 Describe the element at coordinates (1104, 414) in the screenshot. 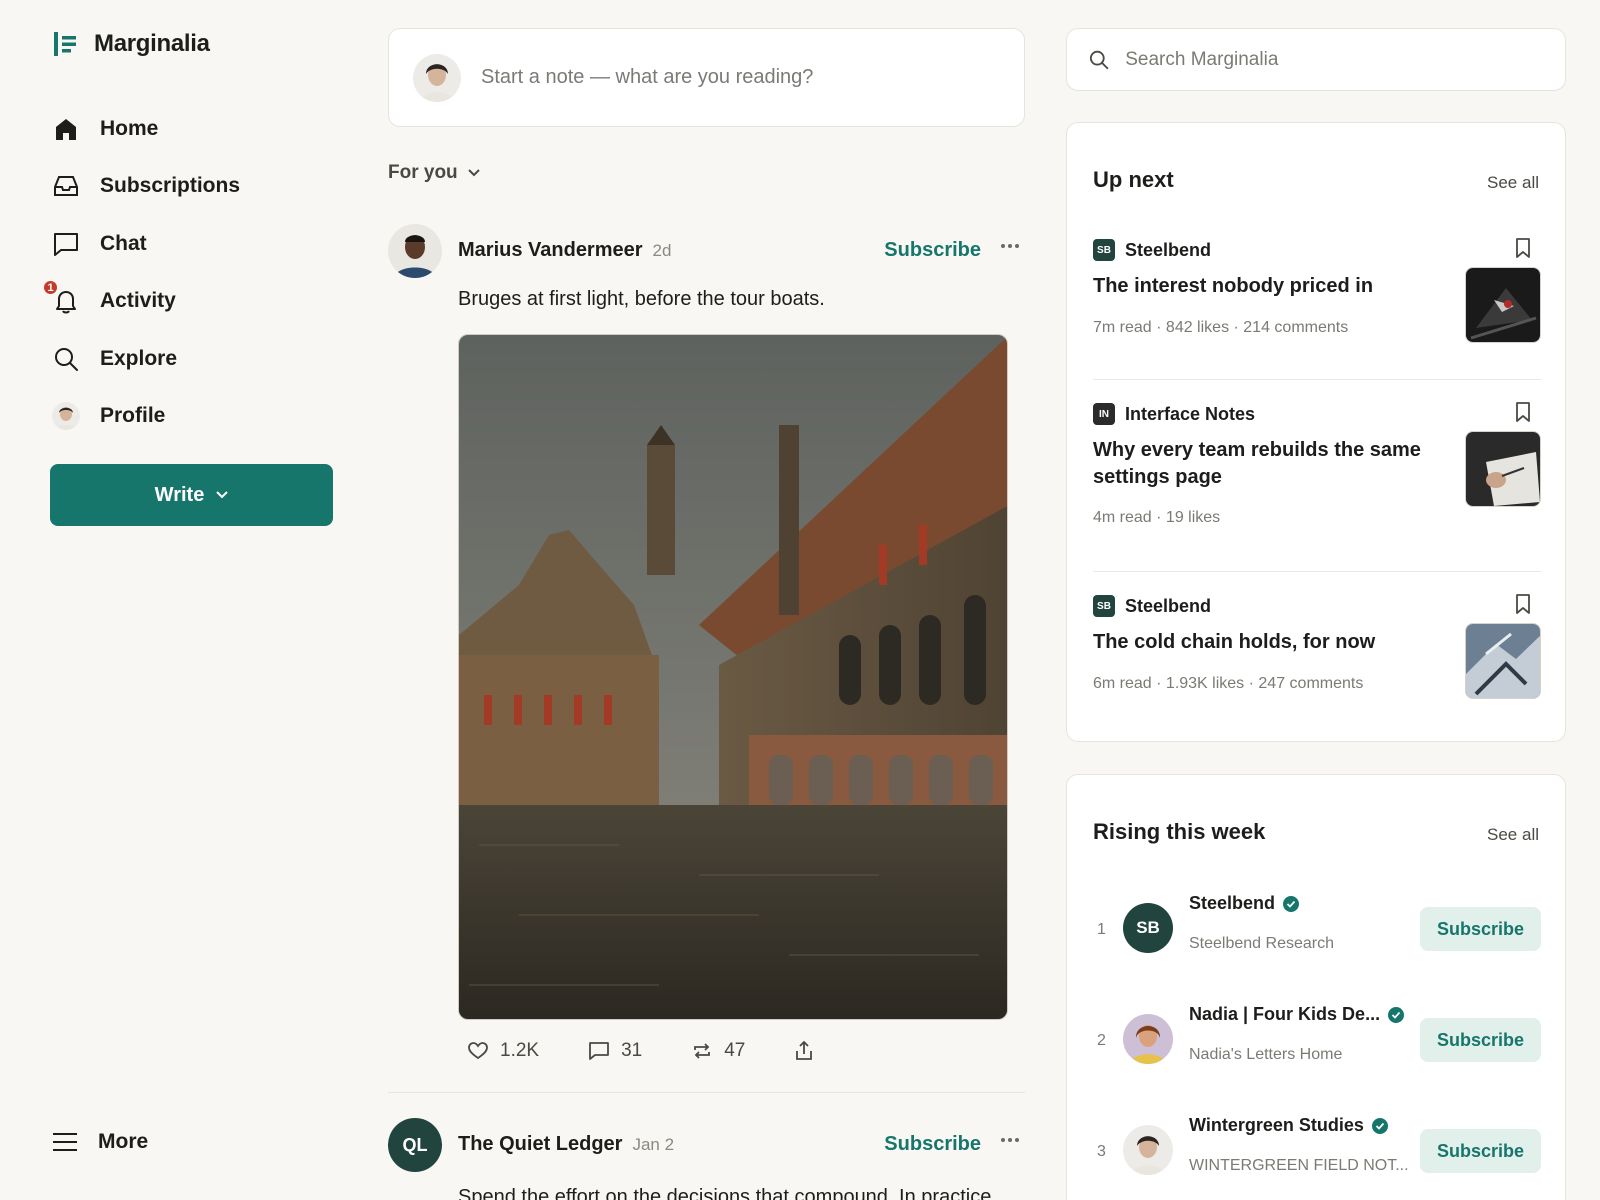

I see `publication-logo: IN` at that location.